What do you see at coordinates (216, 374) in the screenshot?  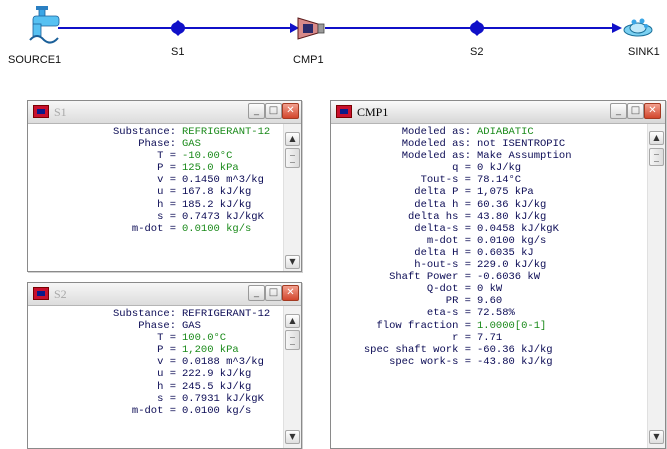 I see `property-value: 222.9 kJ/kg` at bounding box center [216, 374].